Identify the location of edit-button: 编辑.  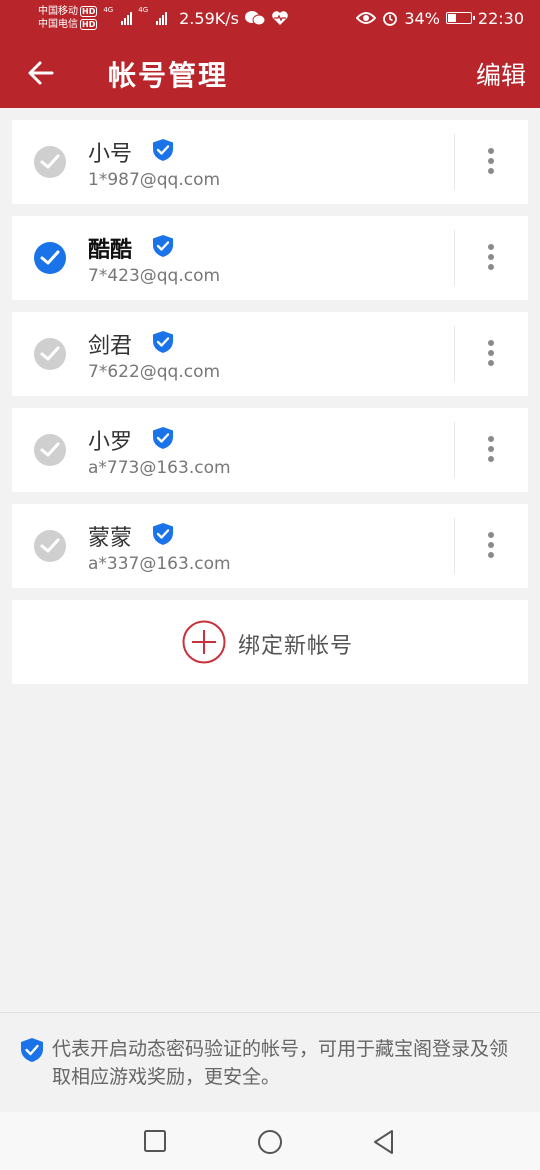
(501, 74).